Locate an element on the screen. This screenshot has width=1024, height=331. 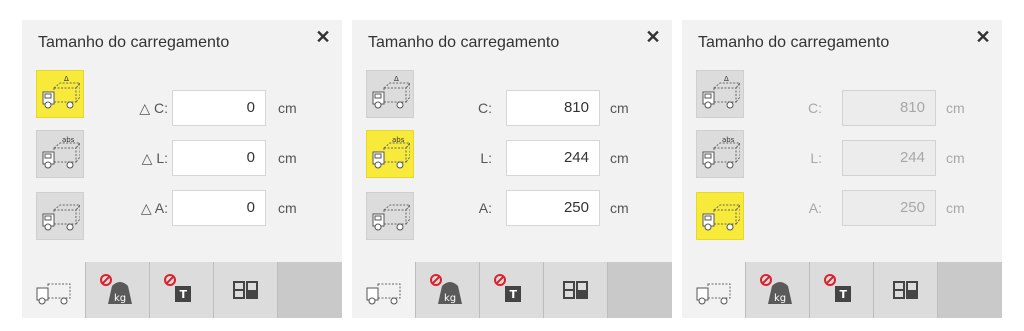
height-label: △ A: is located at coordinates (154, 208).